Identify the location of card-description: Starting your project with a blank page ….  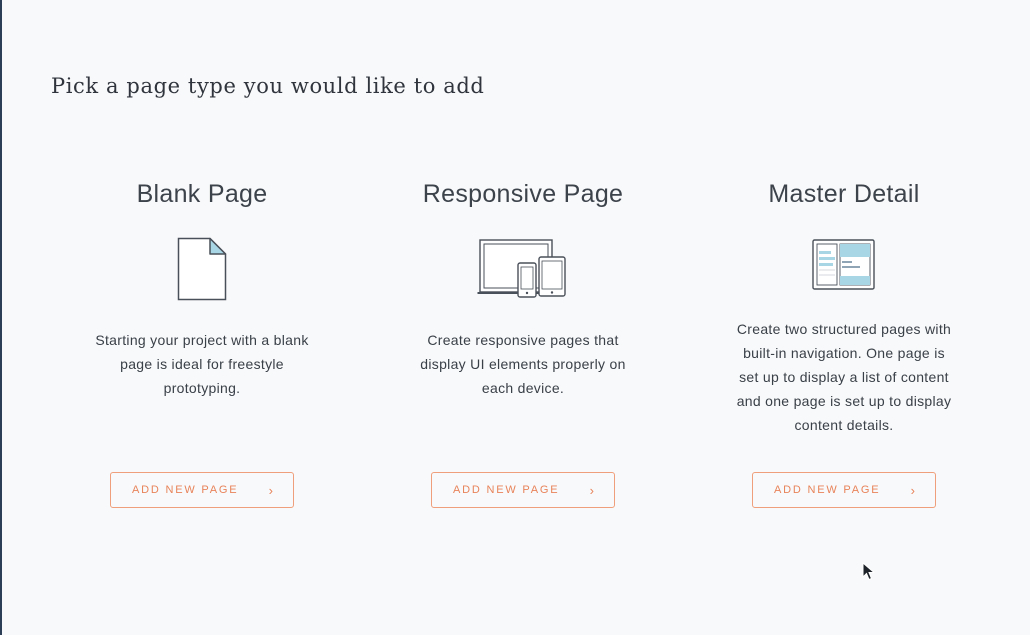
(202, 364).